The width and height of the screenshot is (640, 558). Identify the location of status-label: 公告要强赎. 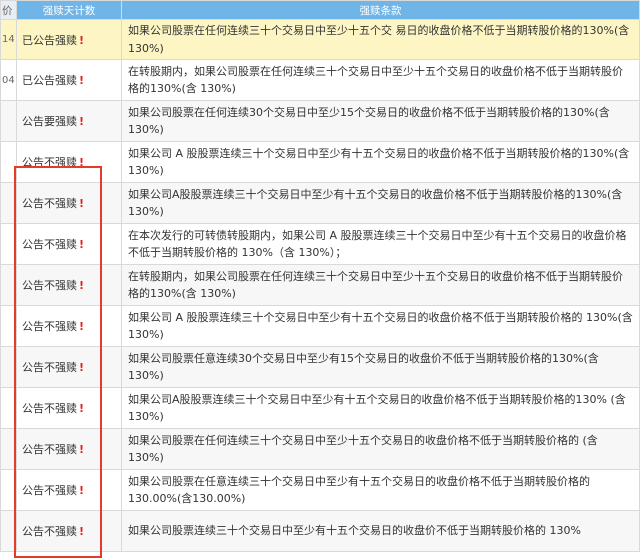
(49, 121).